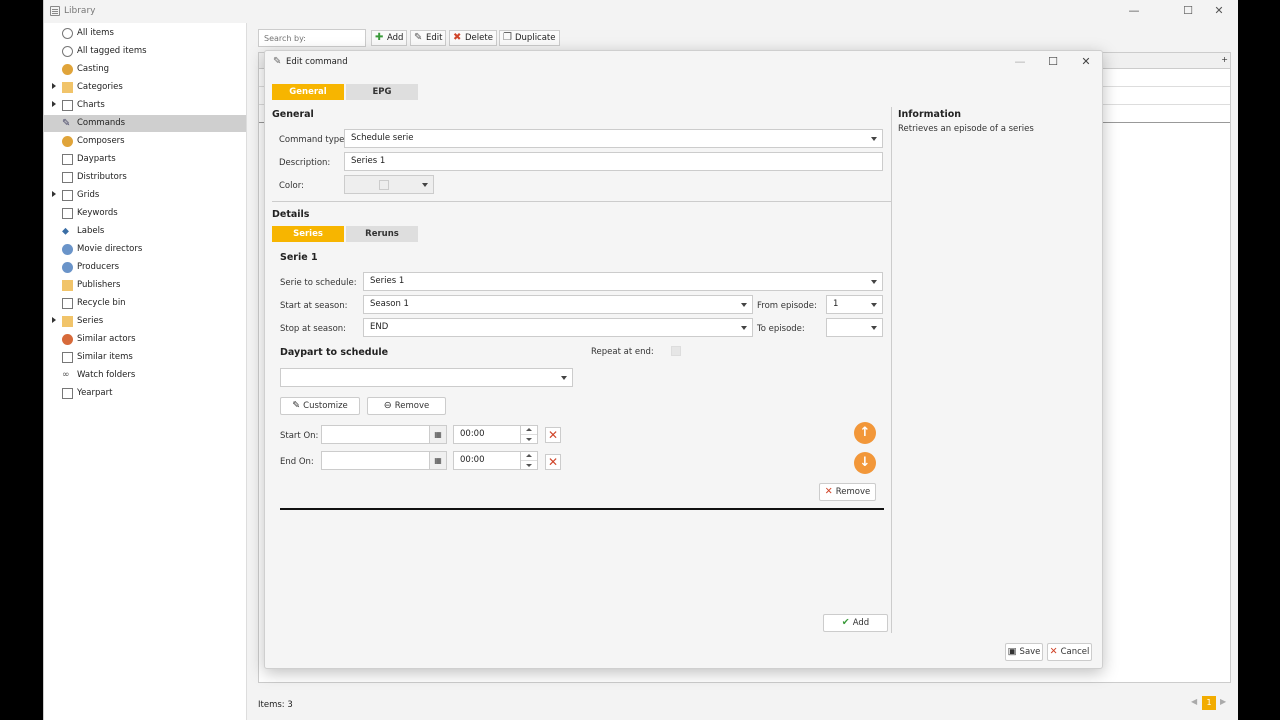  Describe the element at coordinates (683, 62) in the screenshot. I see `dialog-titlebar: ✎ Edit command — ☐ ✕` at that location.